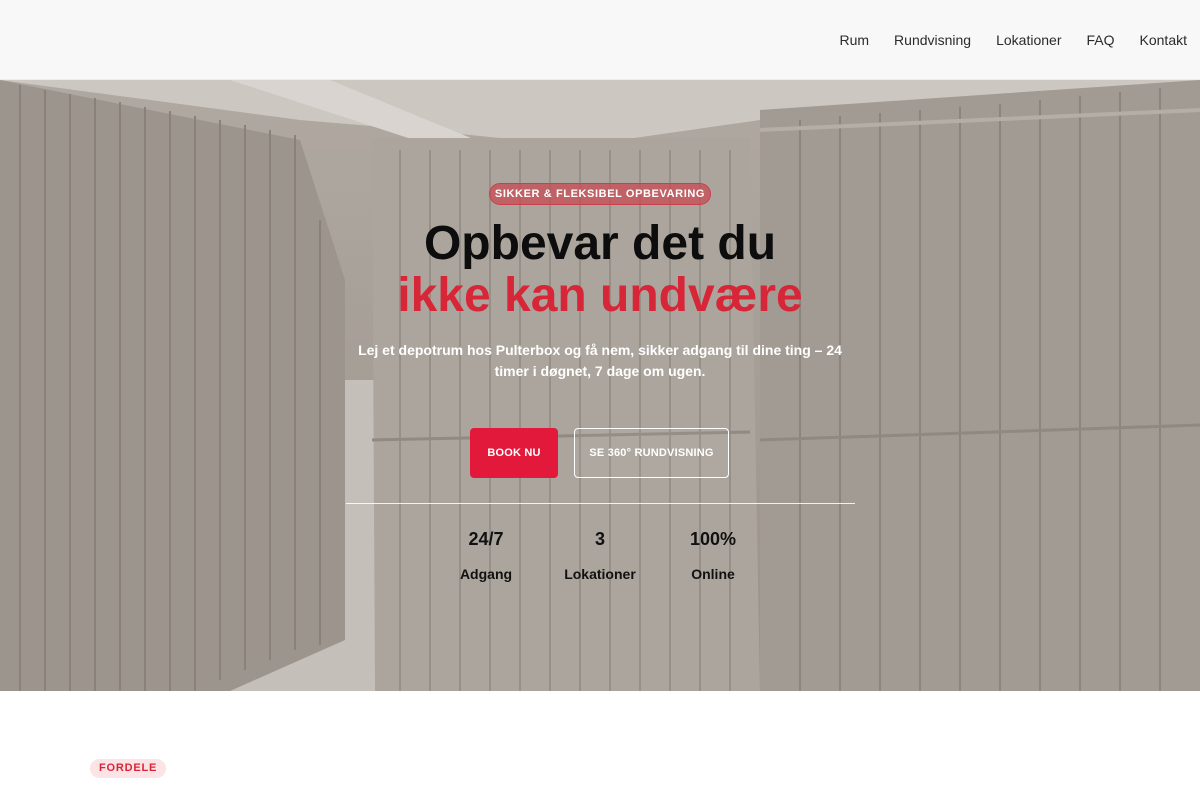  What do you see at coordinates (713, 574) in the screenshot?
I see `stat-label: Online` at bounding box center [713, 574].